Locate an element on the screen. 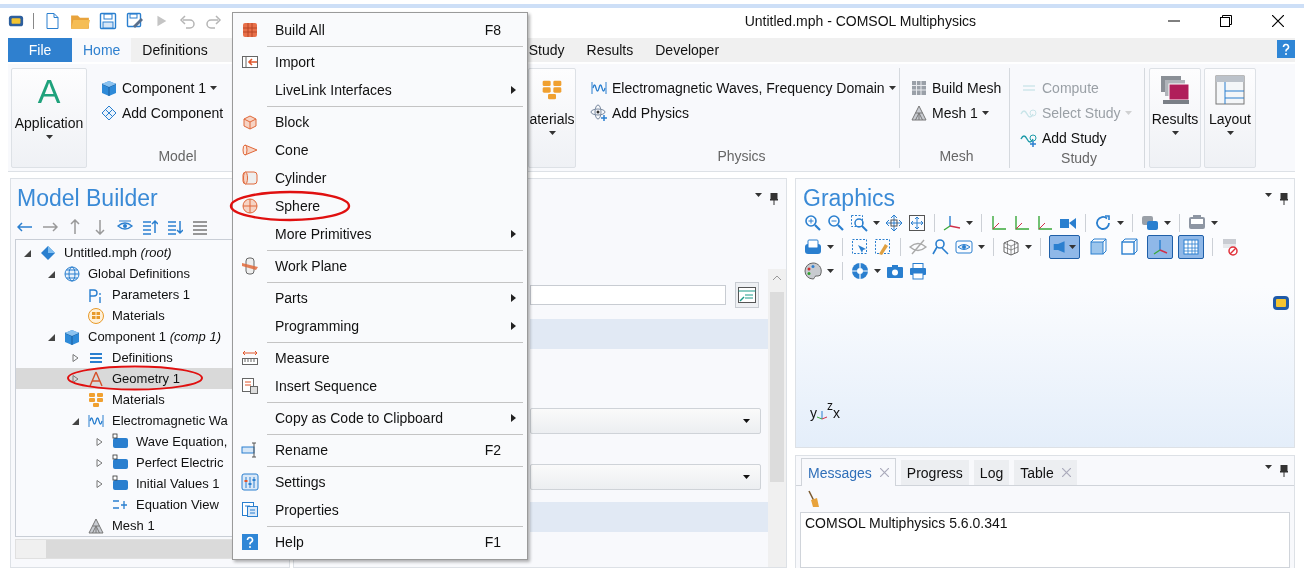 Image resolution: width=1304 pixels, height=568 pixels. zoom-extents-icon is located at coordinates (917, 223).